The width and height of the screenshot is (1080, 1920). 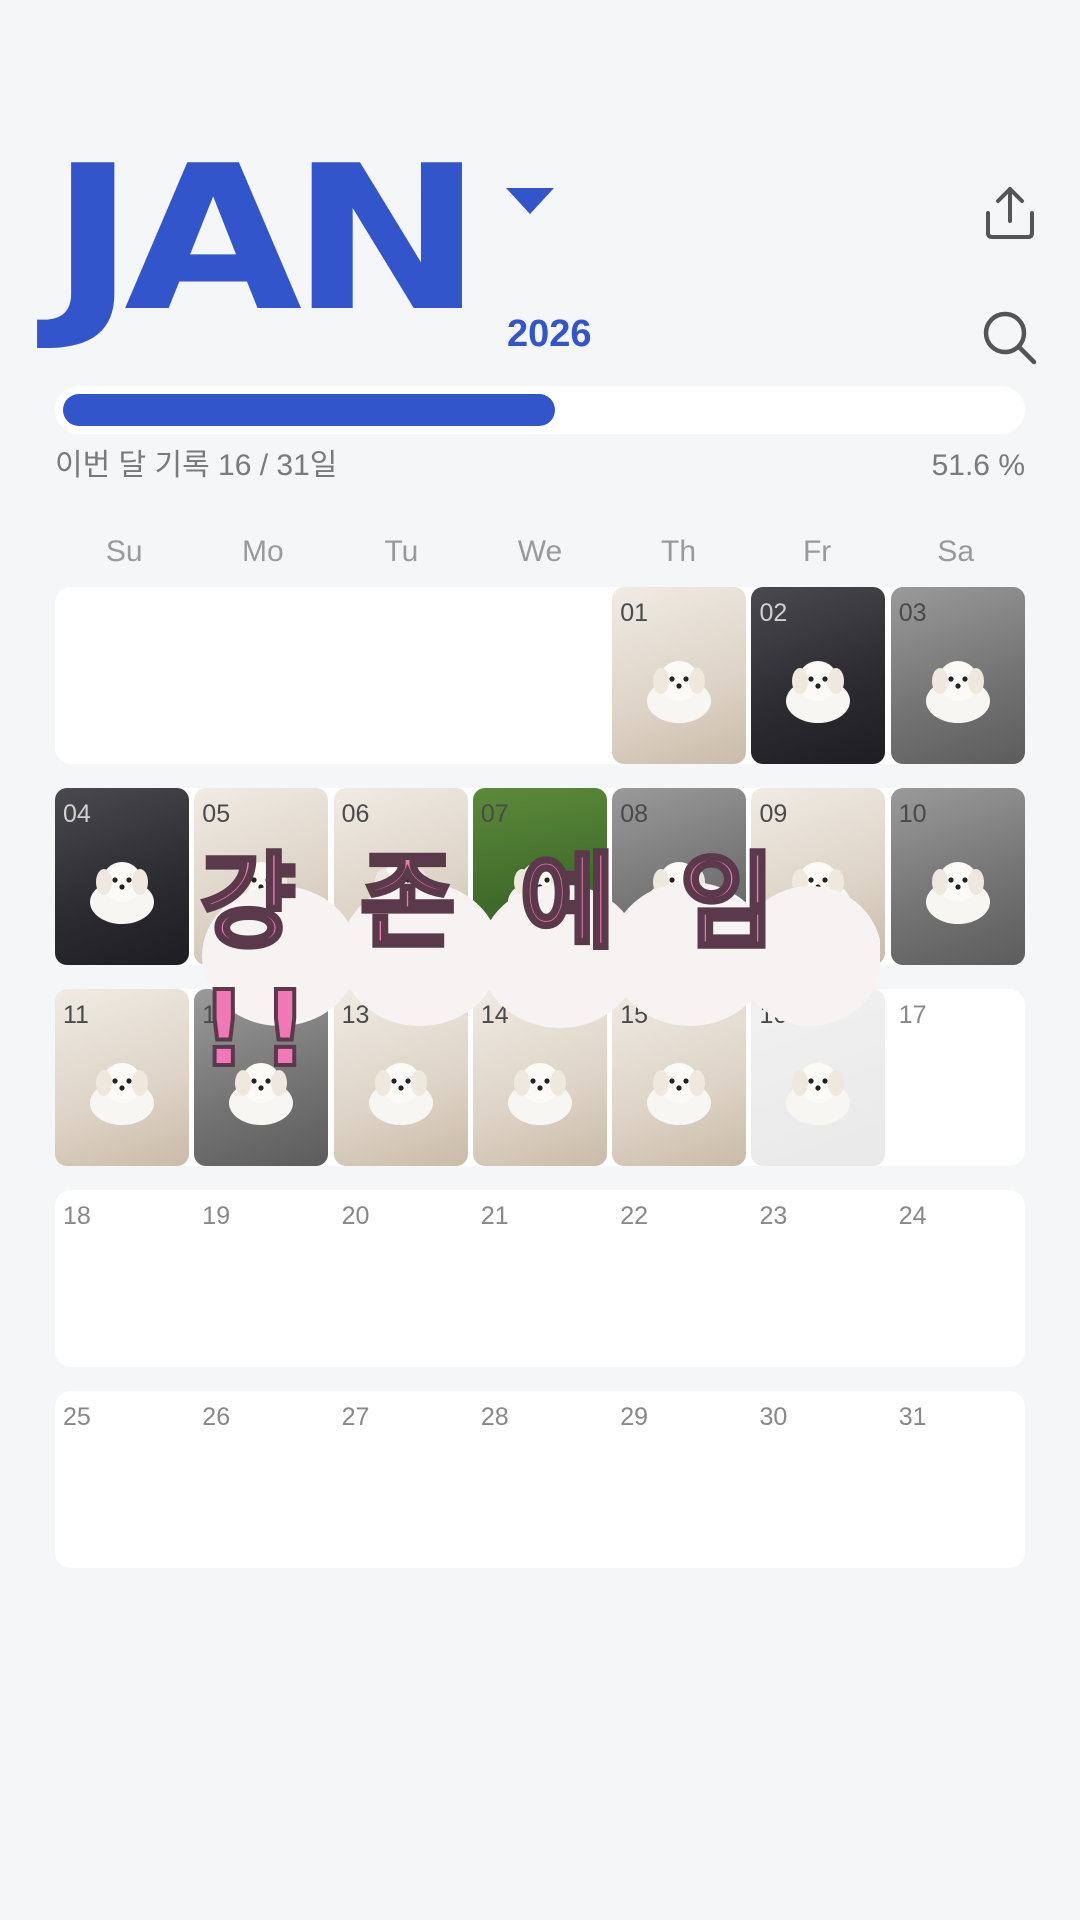 I want to click on day-cell-photo: 04, so click(x=122, y=876).